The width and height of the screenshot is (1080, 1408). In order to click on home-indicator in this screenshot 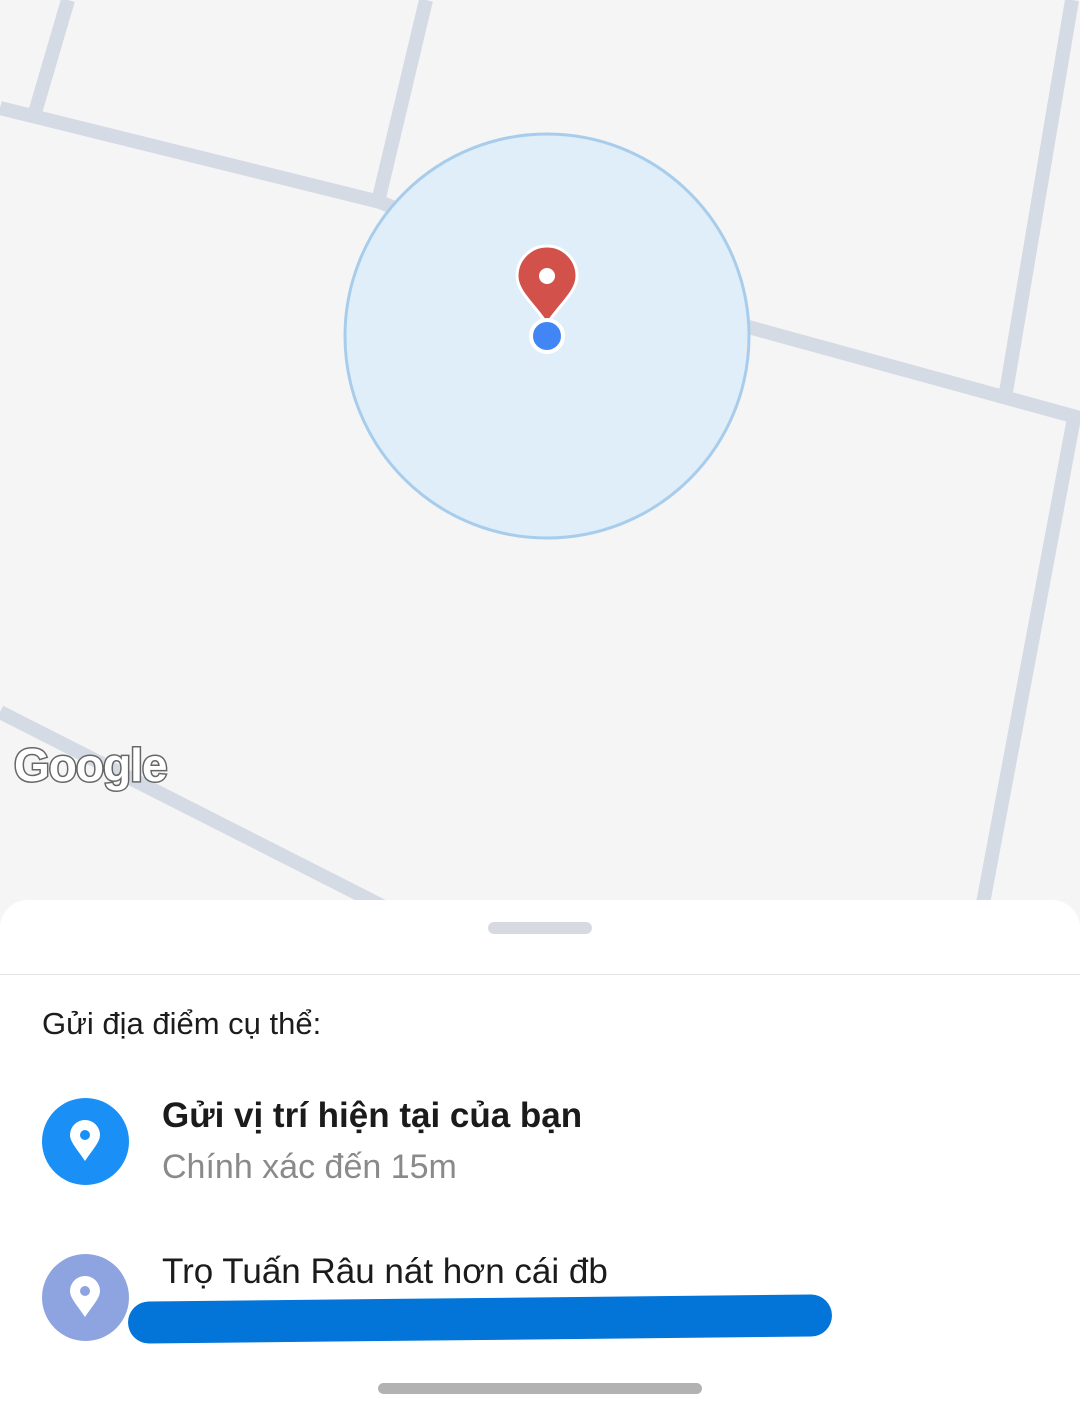, I will do `click(540, 1388)`.